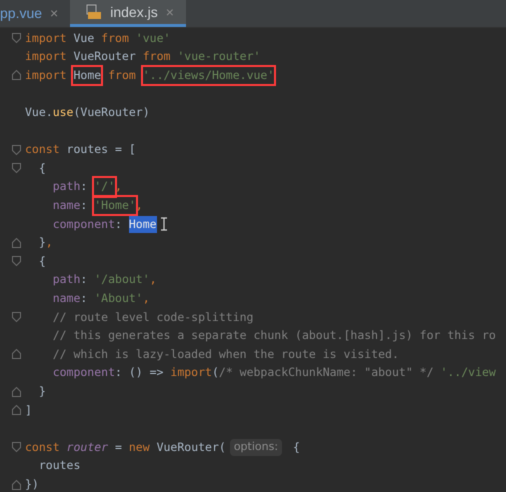  What do you see at coordinates (274, 335) in the screenshot?
I see `code-comment: // this generates a separate chunk (about.[hash].js) for this ro` at bounding box center [274, 335].